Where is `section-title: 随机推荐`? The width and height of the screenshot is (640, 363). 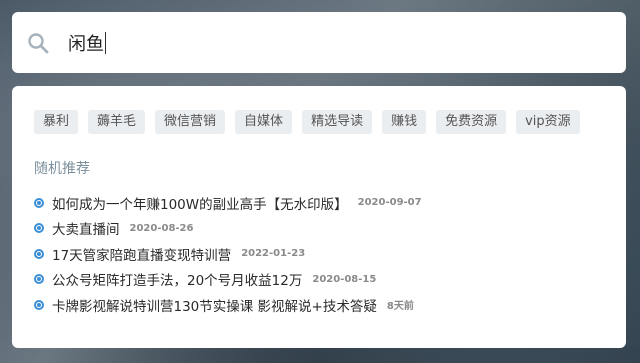 section-title: 随机推荐 is located at coordinates (62, 169).